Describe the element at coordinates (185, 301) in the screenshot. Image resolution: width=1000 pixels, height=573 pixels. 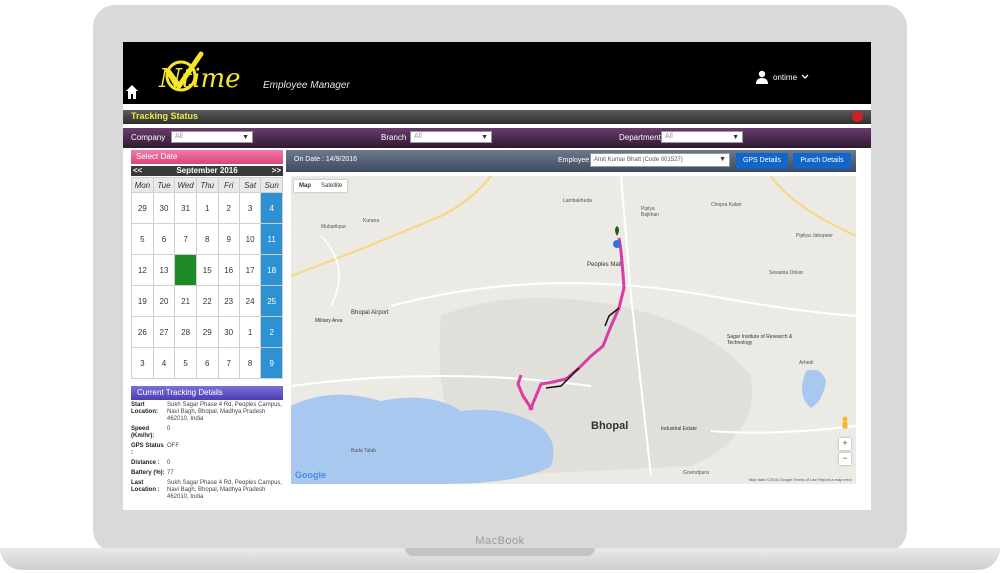
I see `calendar-day: 21` at that location.